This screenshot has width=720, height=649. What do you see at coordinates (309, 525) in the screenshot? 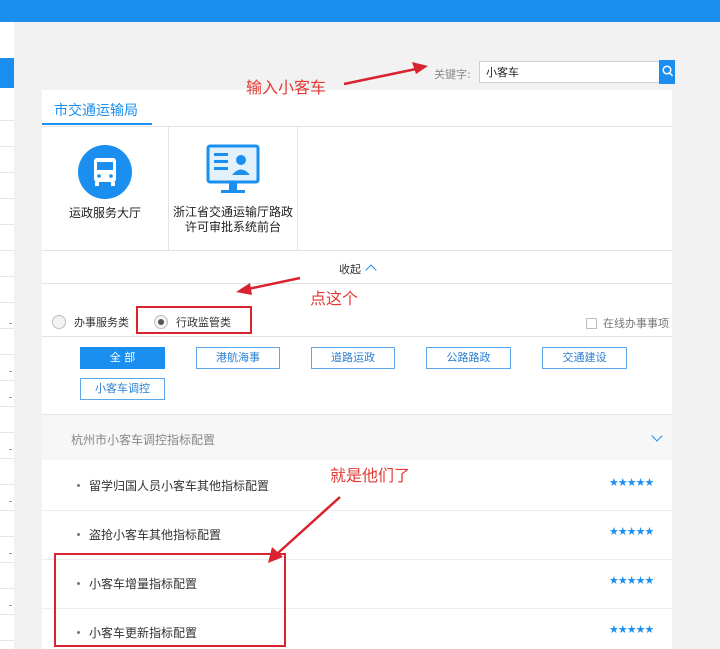
I see `arrow-to-items` at bounding box center [309, 525].